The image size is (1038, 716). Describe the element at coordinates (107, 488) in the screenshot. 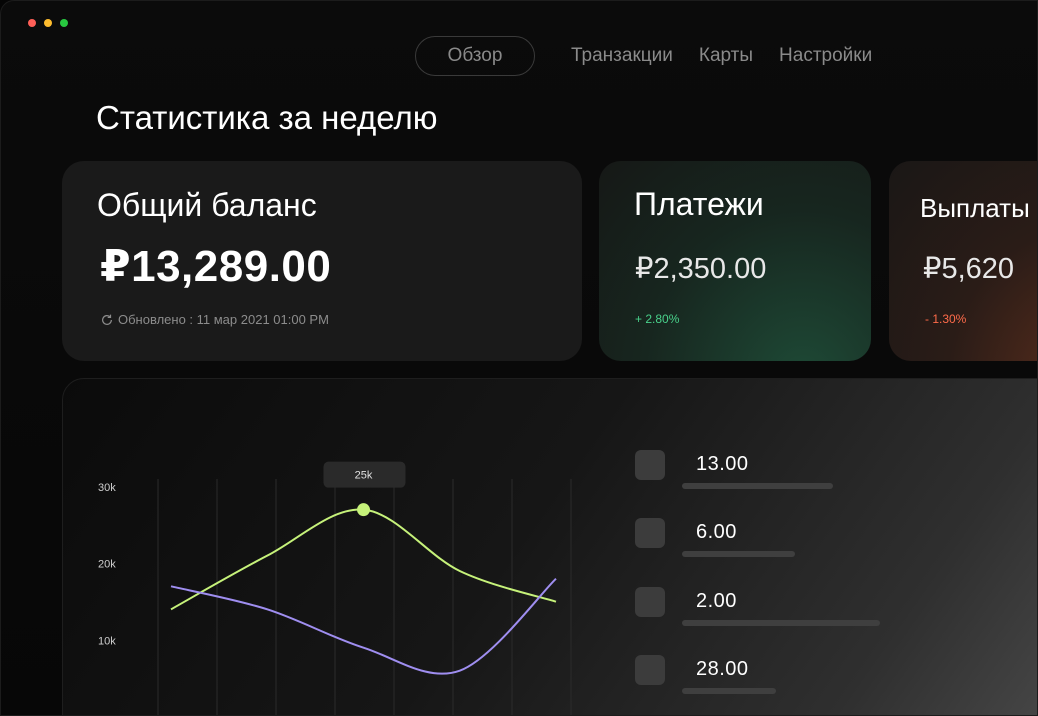

I see `y-tick-label: 30k` at that location.